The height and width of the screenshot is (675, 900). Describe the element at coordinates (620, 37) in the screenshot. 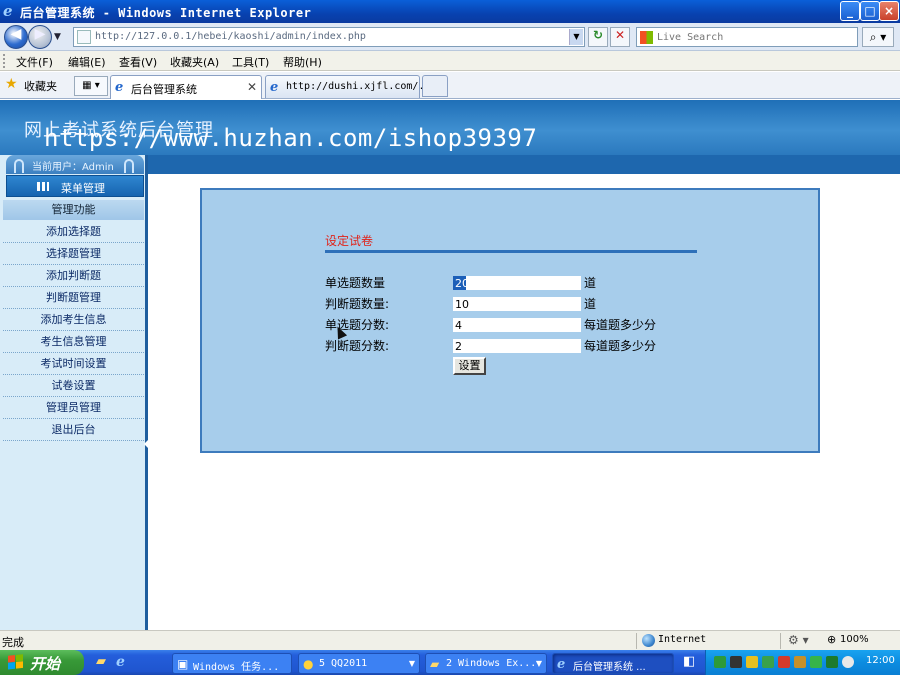

I see `stop-button: ✕` at that location.